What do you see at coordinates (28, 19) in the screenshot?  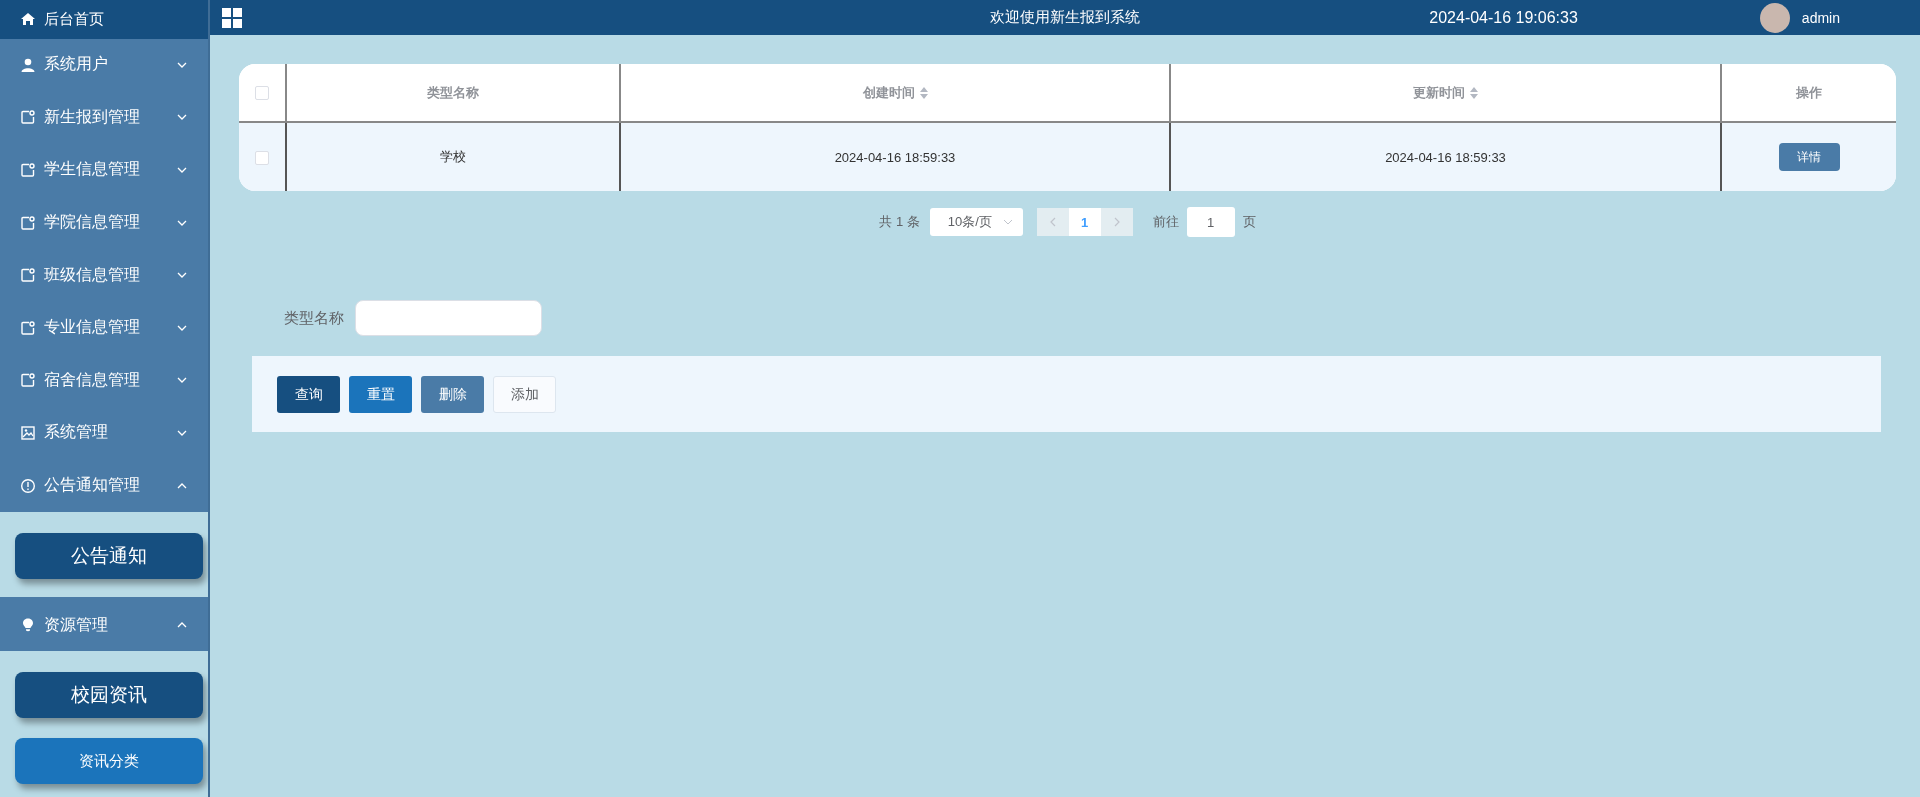 I see `home-icon` at bounding box center [28, 19].